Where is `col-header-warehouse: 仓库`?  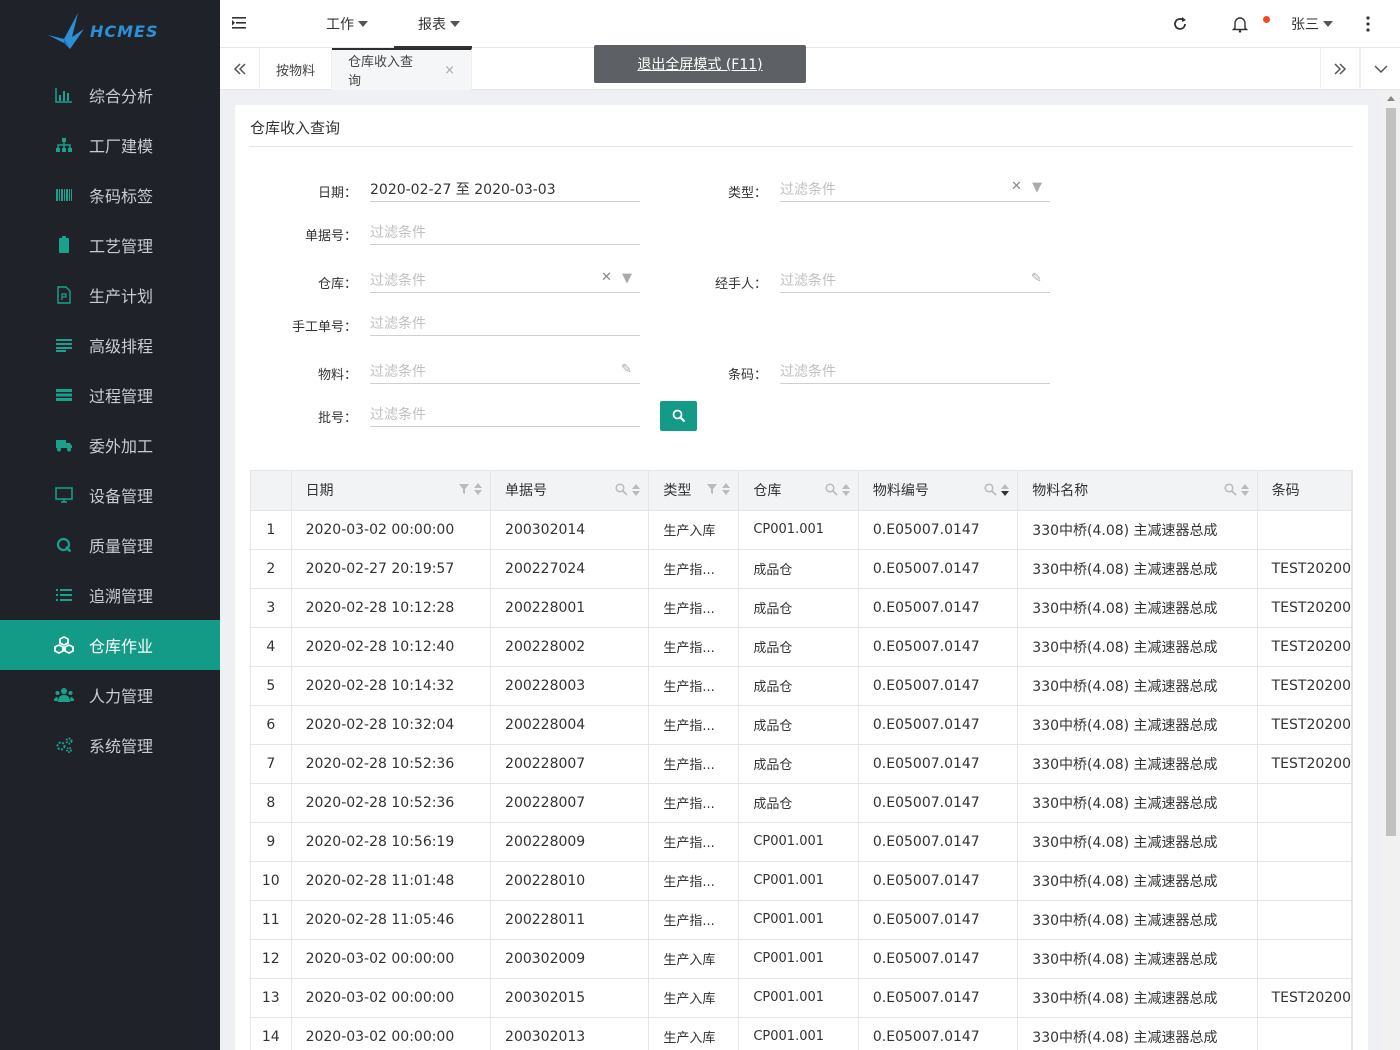 col-header-warehouse: 仓库 is located at coordinates (798, 491).